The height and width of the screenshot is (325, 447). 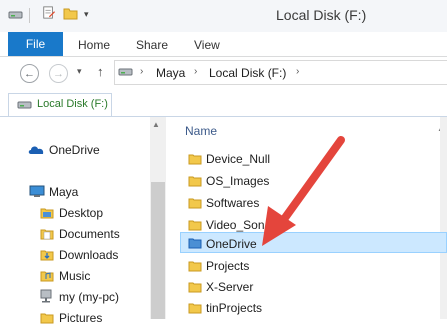 What do you see at coordinates (79, 71) in the screenshot?
I see `recent-locations-chevron-icon: ▾` at bounding box center [79, 71].